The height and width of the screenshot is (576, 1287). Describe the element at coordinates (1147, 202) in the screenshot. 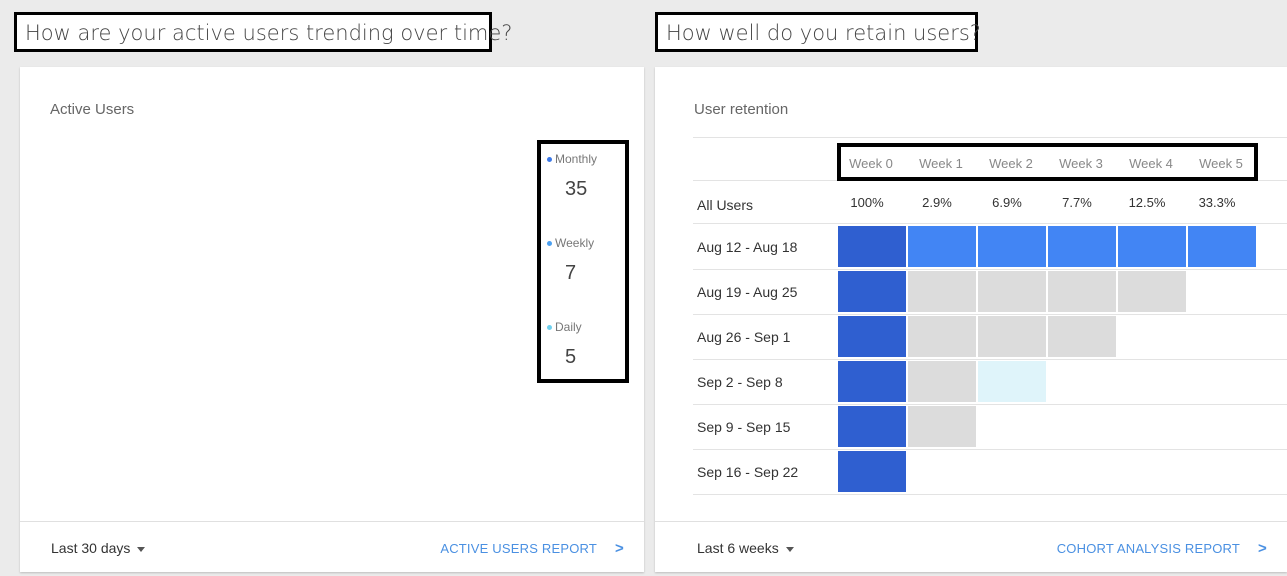

I see `retention-percent: 12.5%` at that location.